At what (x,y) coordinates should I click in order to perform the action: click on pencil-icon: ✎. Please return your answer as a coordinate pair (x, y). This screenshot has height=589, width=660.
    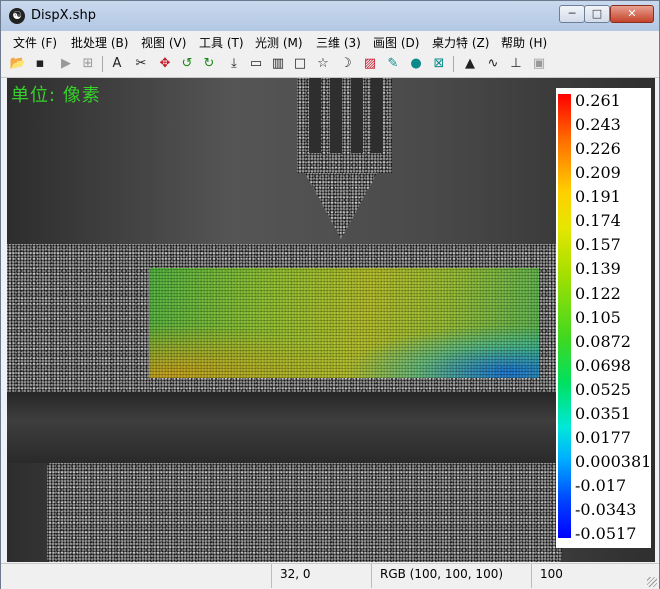
    Looking at the image, I should click on (393, 64).